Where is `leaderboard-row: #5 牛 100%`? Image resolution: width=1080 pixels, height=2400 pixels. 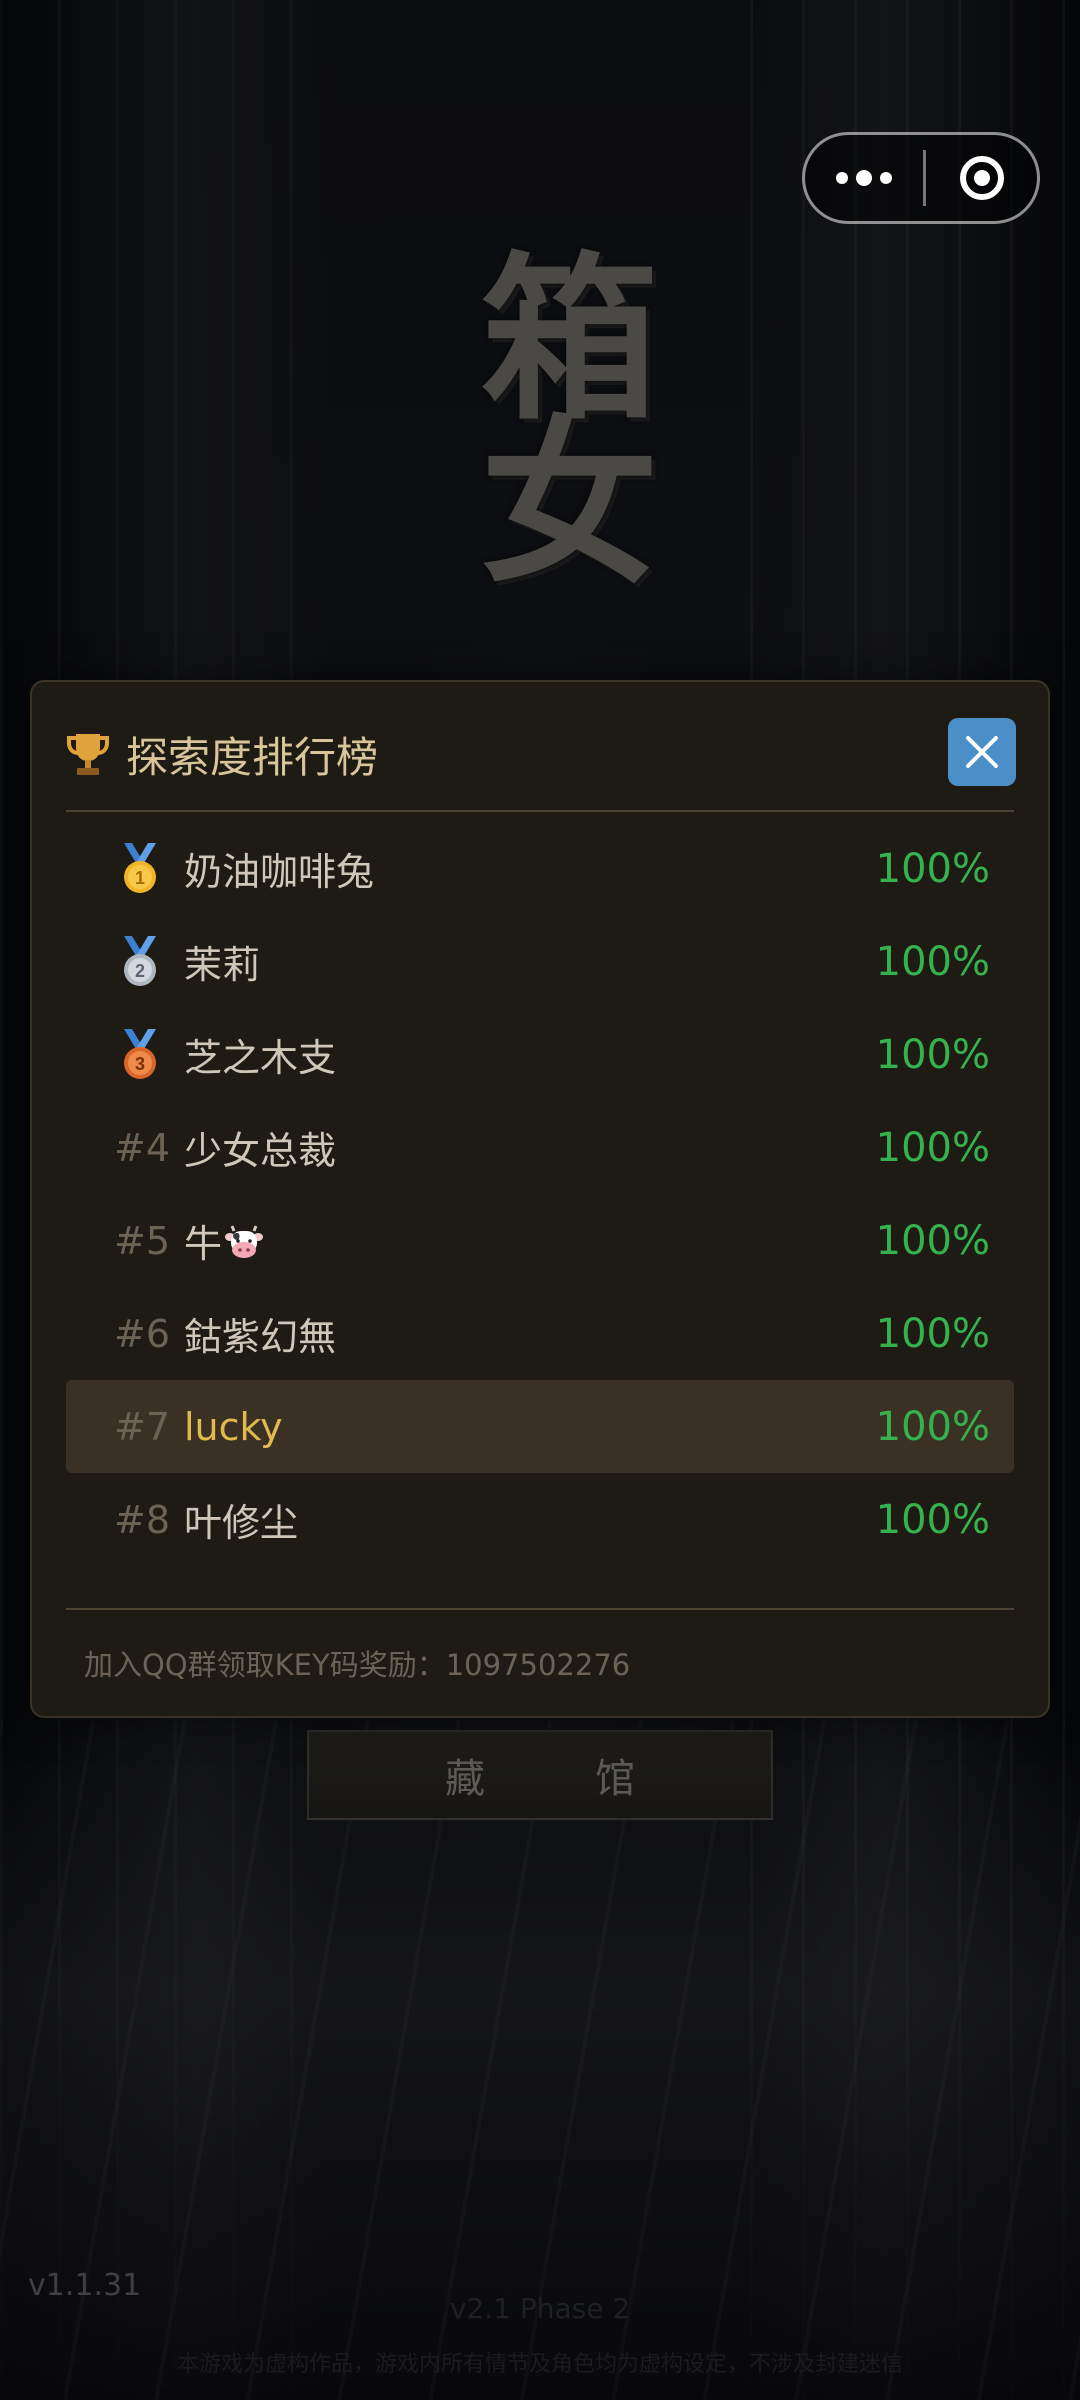 leaderboard-row: #5 牛 100% is located at coordinates (540, 1240).